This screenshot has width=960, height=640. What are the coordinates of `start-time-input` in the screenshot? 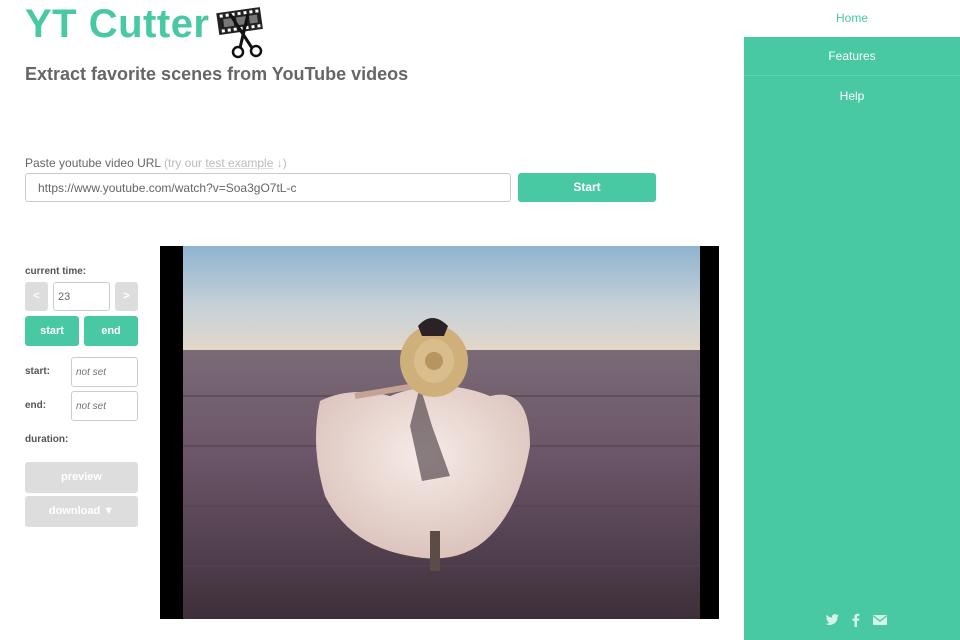 It's located at (104, 372).